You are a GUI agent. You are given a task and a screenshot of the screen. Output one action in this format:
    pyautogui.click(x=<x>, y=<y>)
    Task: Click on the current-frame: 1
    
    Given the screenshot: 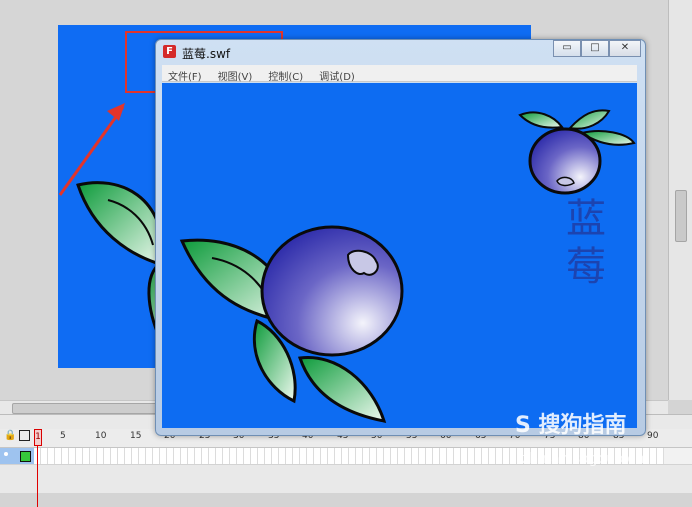 What is the action you would take?
    pyautogui.click(x=38, y=437)
    